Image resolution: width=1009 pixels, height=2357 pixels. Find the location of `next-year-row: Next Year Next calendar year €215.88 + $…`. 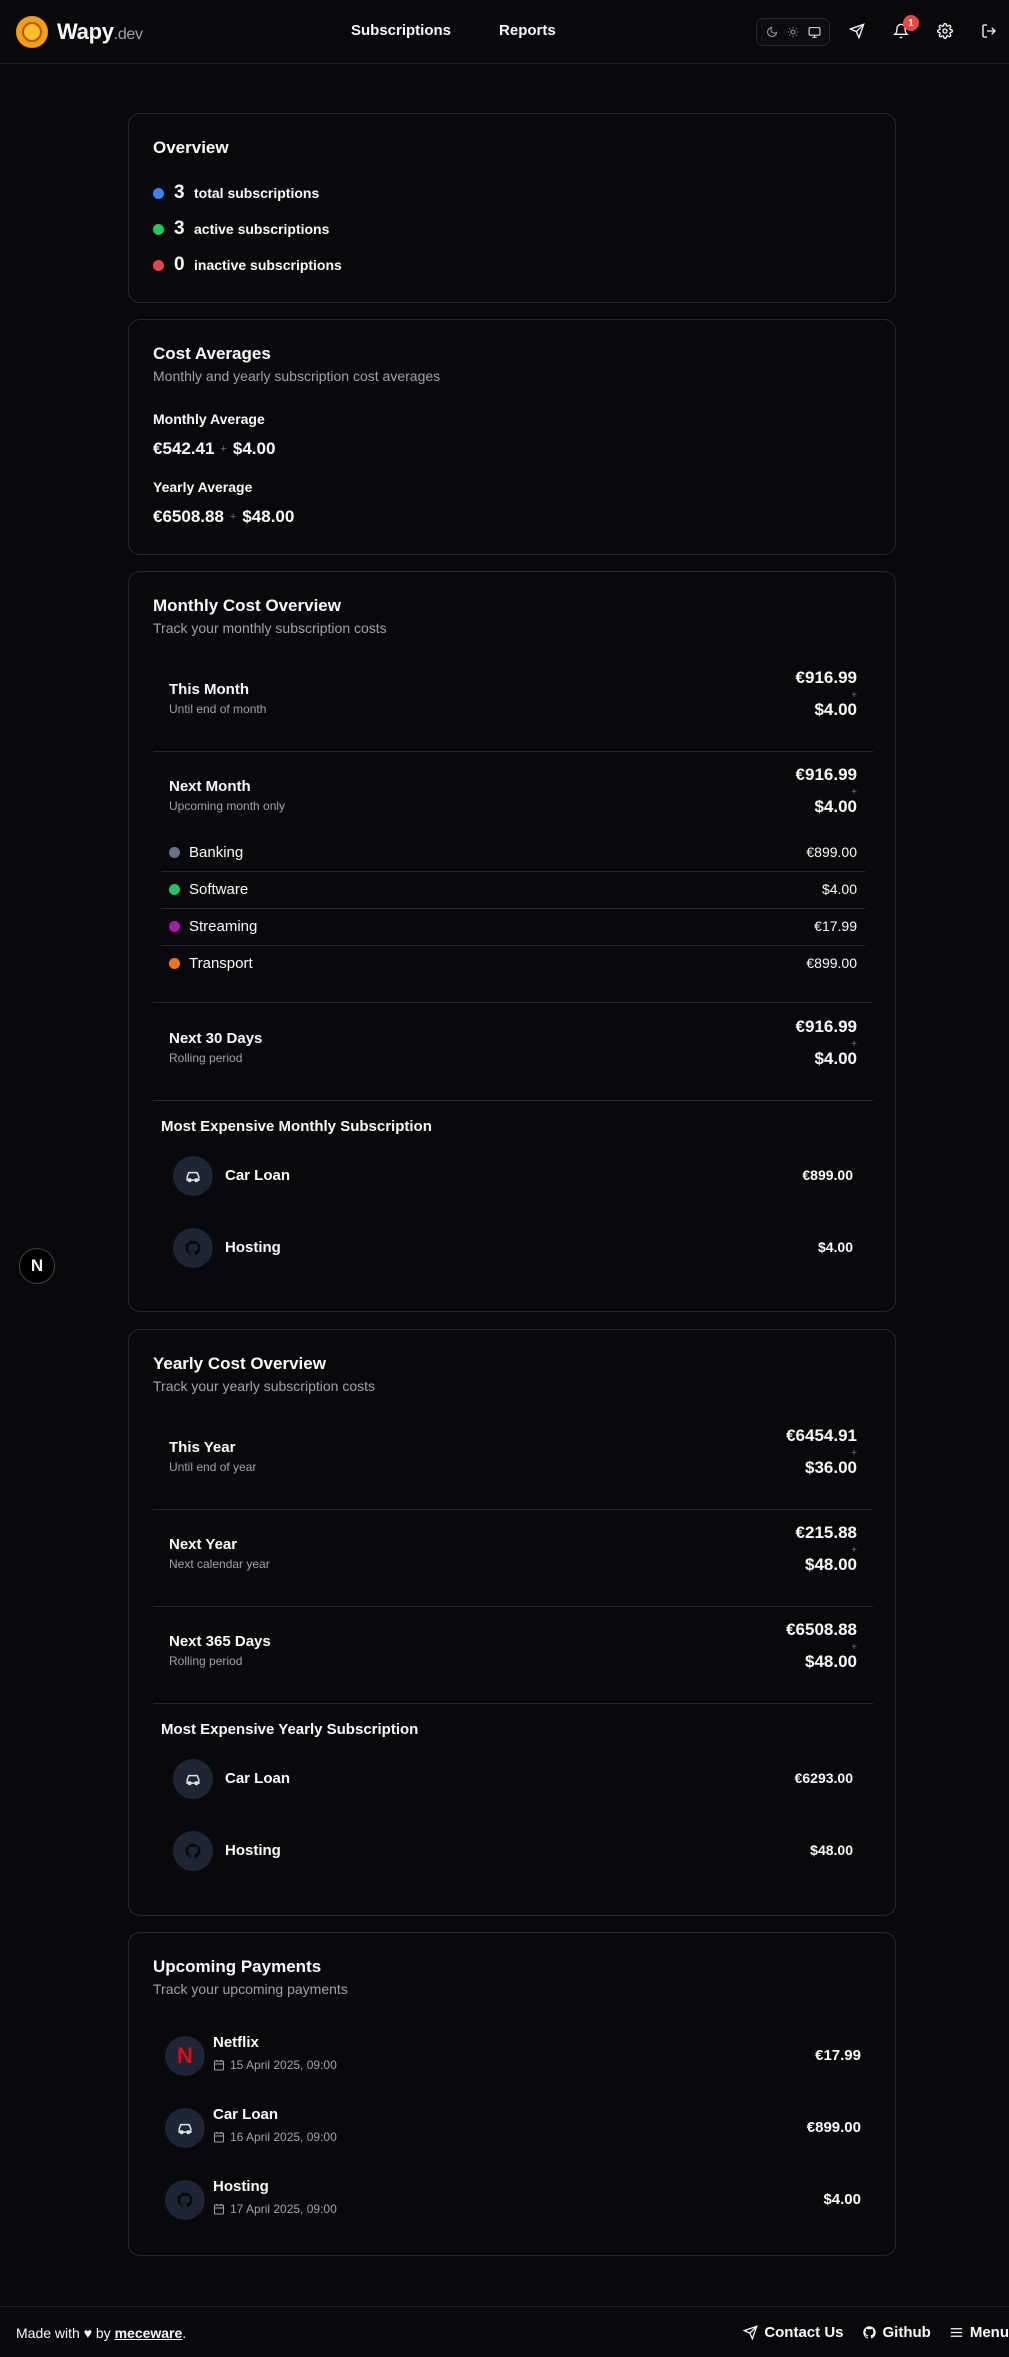

next-year-row: Next Year Next calendar year €215.88 + $… is located at coordinates (513, 1548).